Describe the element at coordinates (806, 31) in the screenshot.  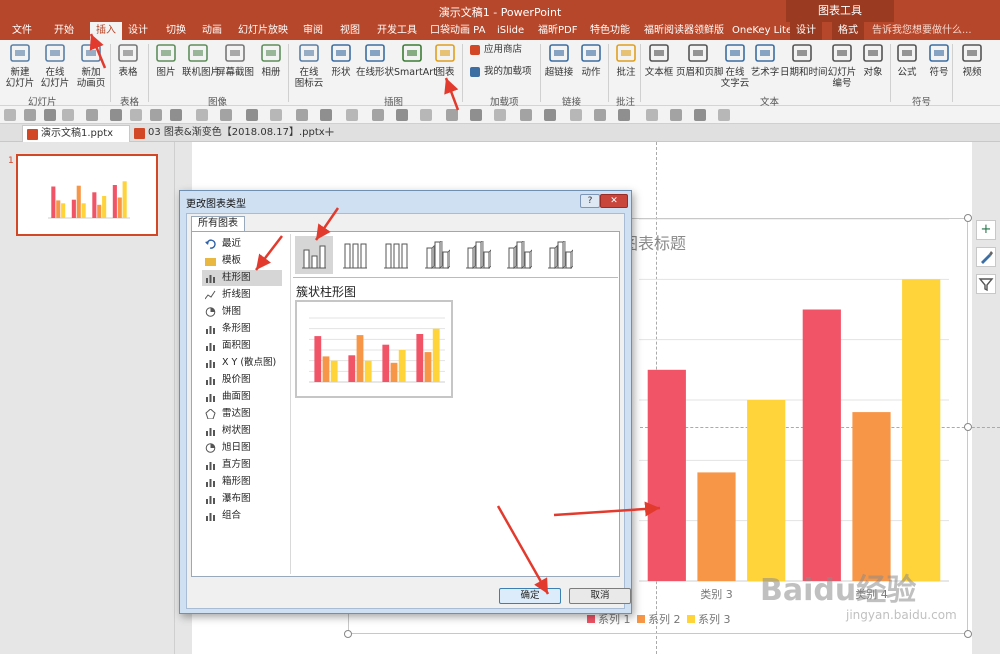
I see `tab-16: 设计` at that location.